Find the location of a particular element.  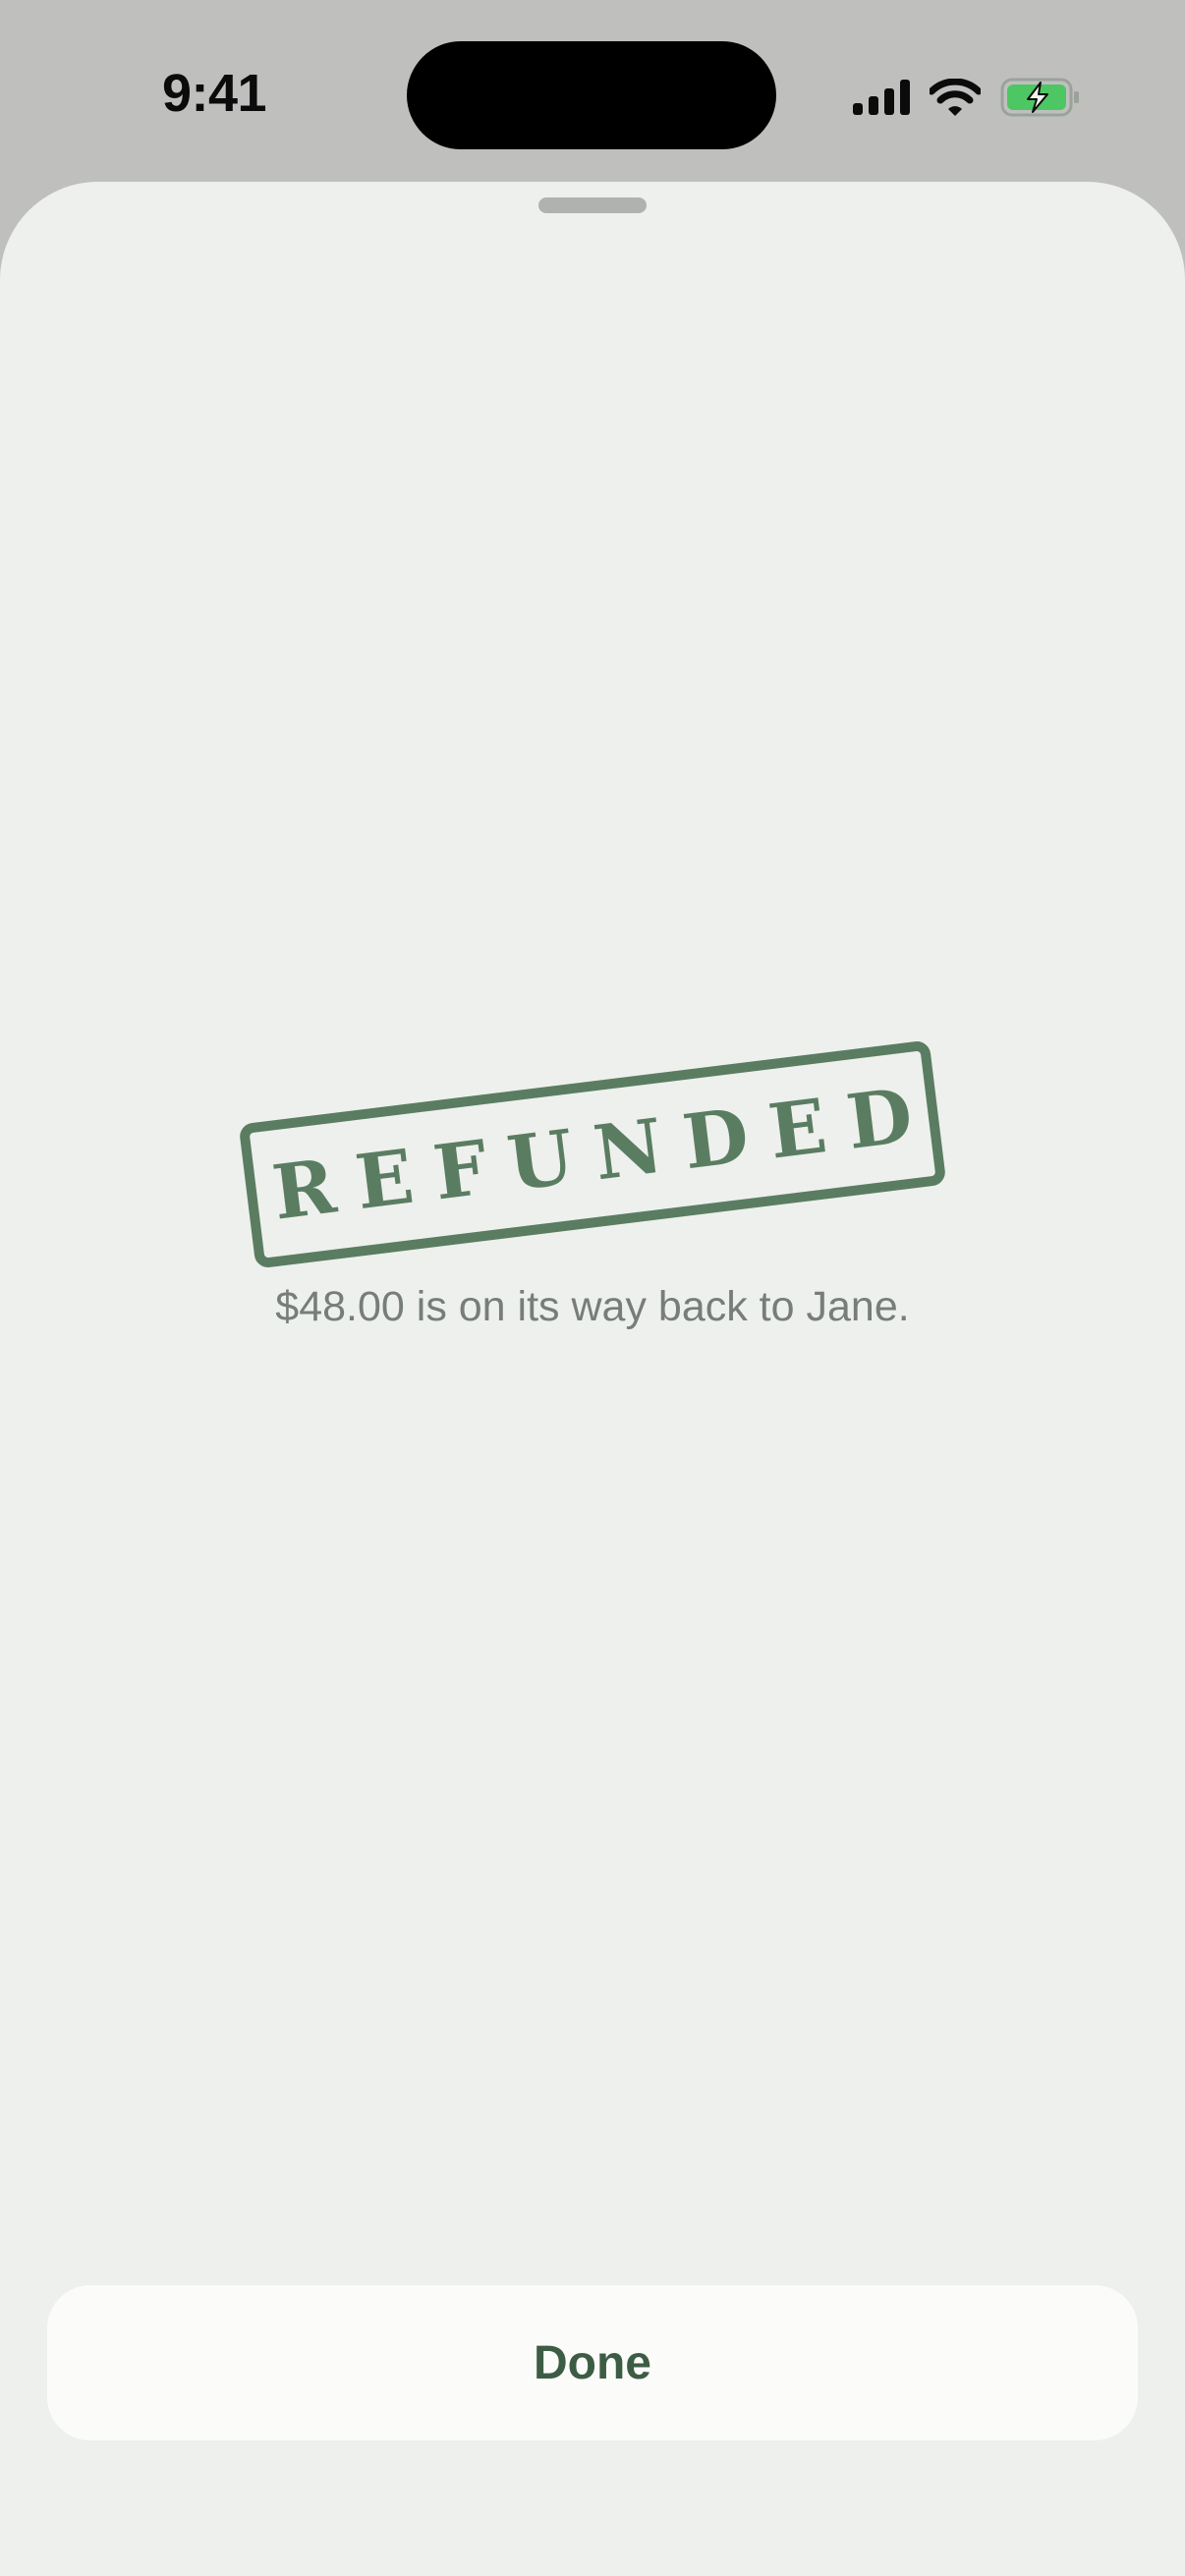

status-icons is located at coordinates (967, 97).